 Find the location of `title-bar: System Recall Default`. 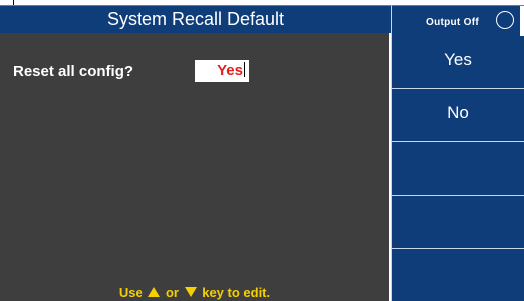

title-bar: System Recall Default is located at coordinates (195, 19).